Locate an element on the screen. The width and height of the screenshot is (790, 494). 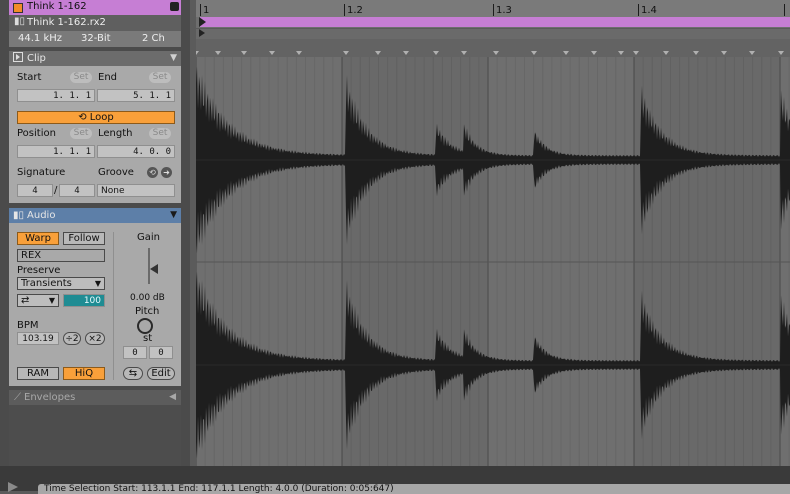
clip-activator-icon is located at coordinates (174, 6).